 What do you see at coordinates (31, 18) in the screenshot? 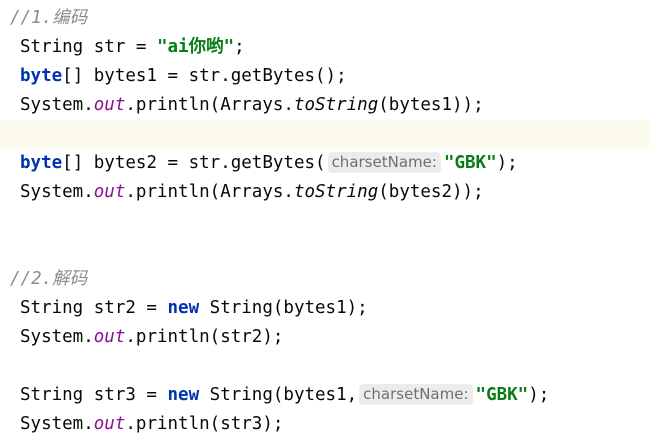
I see `code-comment: //1.` at bounding box center [31, 18].